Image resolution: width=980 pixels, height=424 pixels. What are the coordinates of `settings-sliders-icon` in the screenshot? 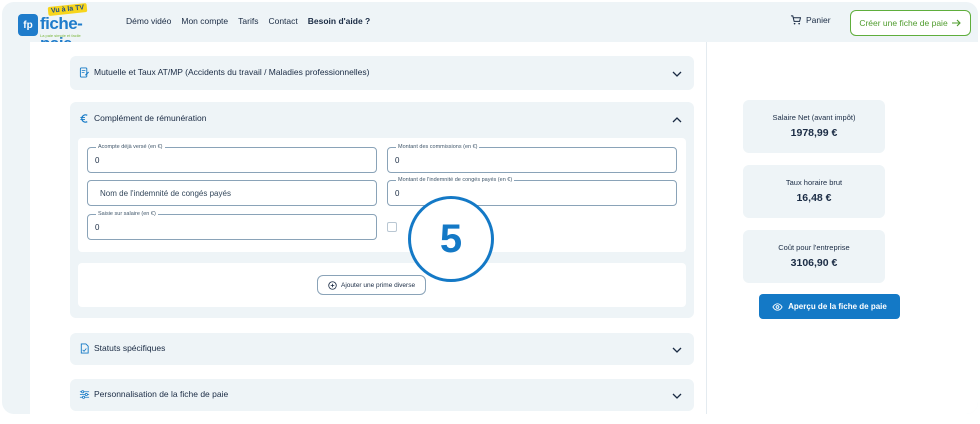 It's located at (84, 394).